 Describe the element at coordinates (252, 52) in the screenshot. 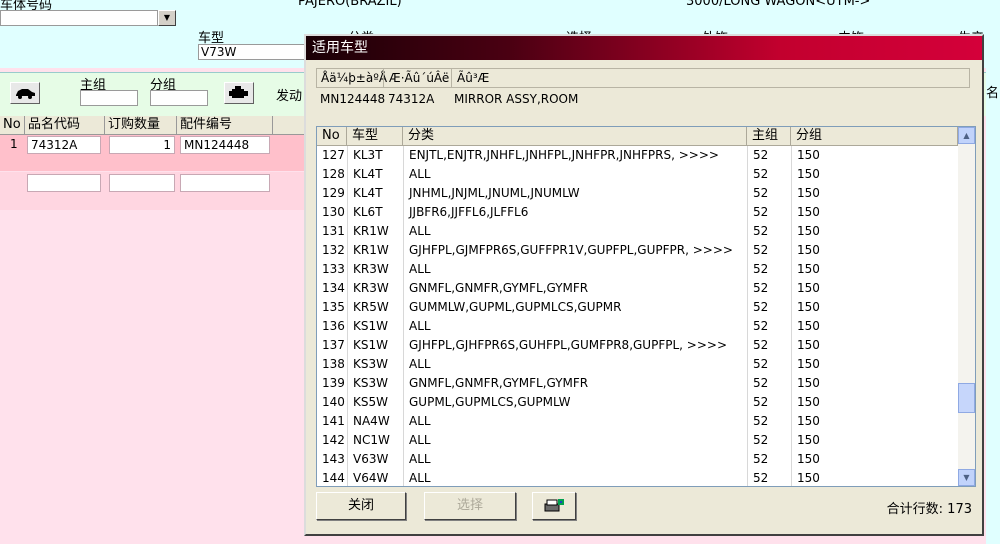

I see `car-type-input: V73W` at that location.